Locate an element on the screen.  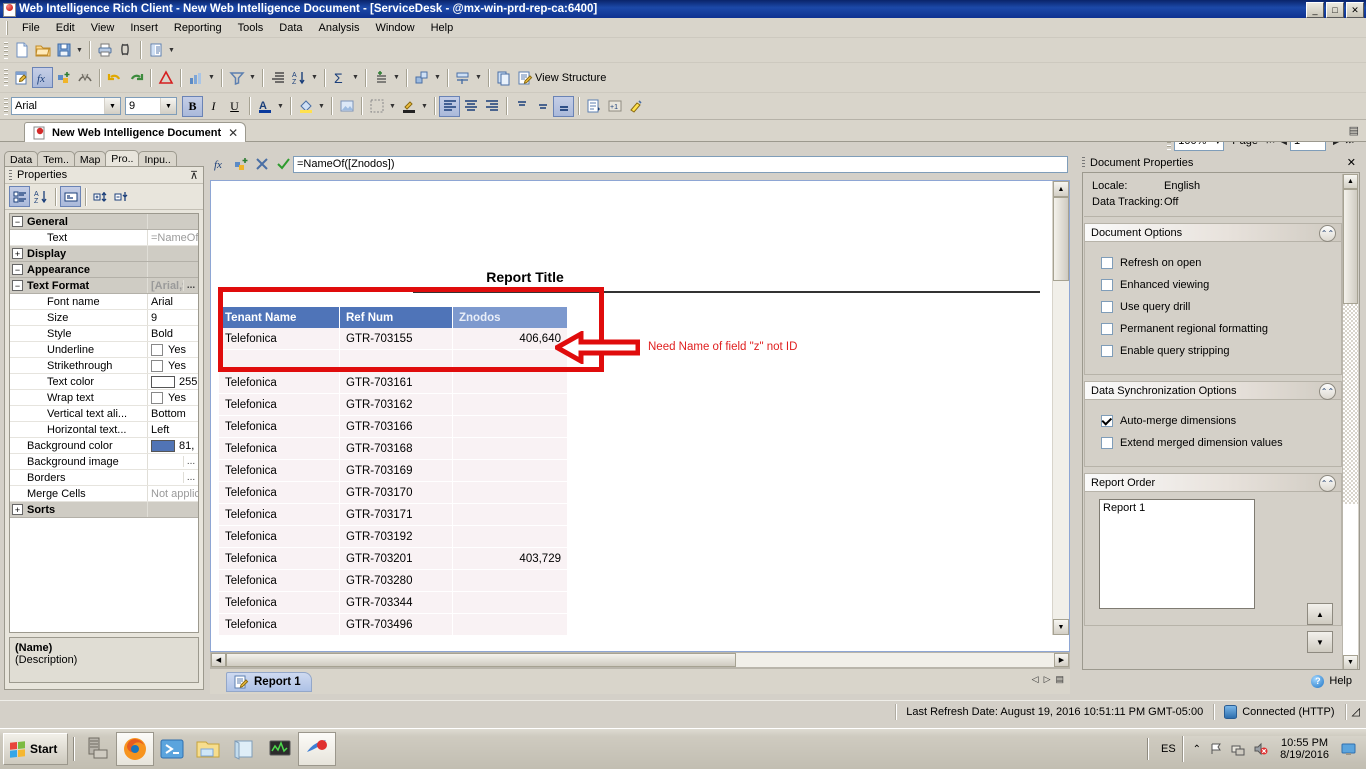
resize-grip: ◿ is located at coordinates (1355, 711).